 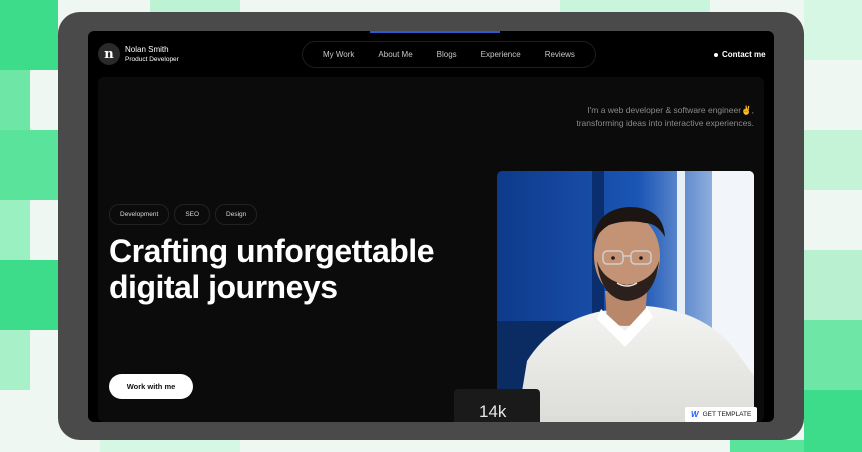 I want to click on get-template-badge: W GET TEMPLATE, so click(x=721, y=414).